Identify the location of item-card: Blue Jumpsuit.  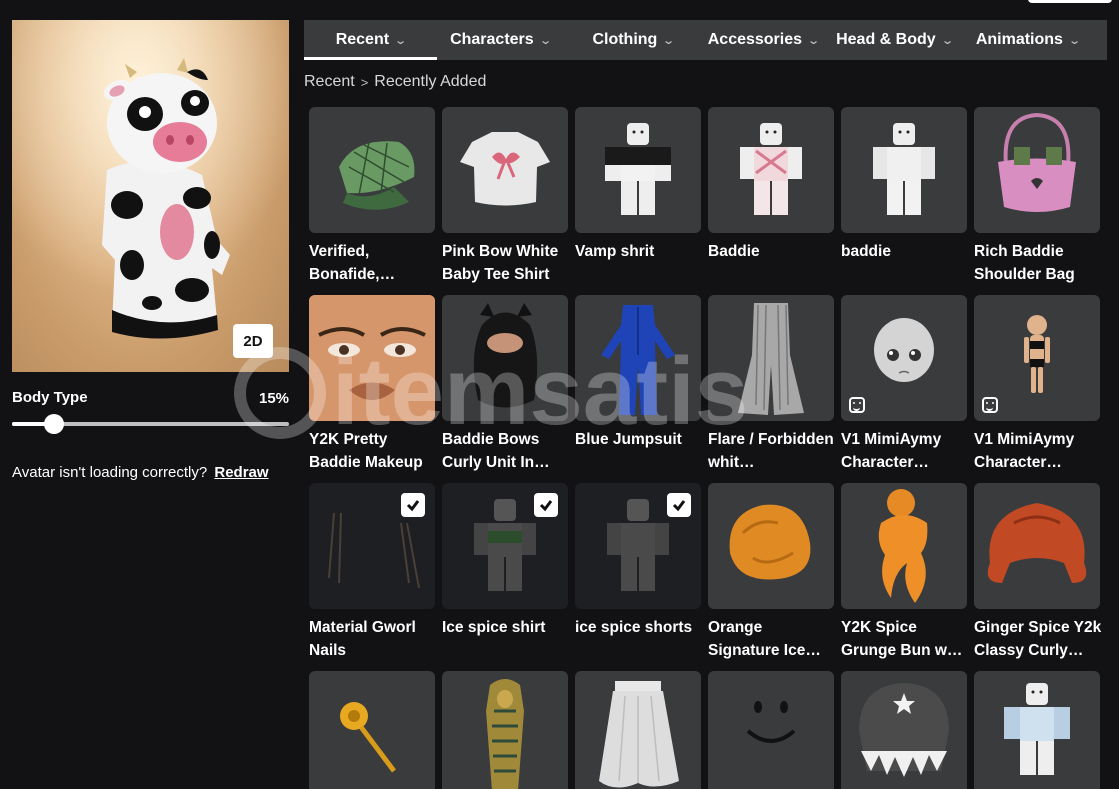
(638, 373).